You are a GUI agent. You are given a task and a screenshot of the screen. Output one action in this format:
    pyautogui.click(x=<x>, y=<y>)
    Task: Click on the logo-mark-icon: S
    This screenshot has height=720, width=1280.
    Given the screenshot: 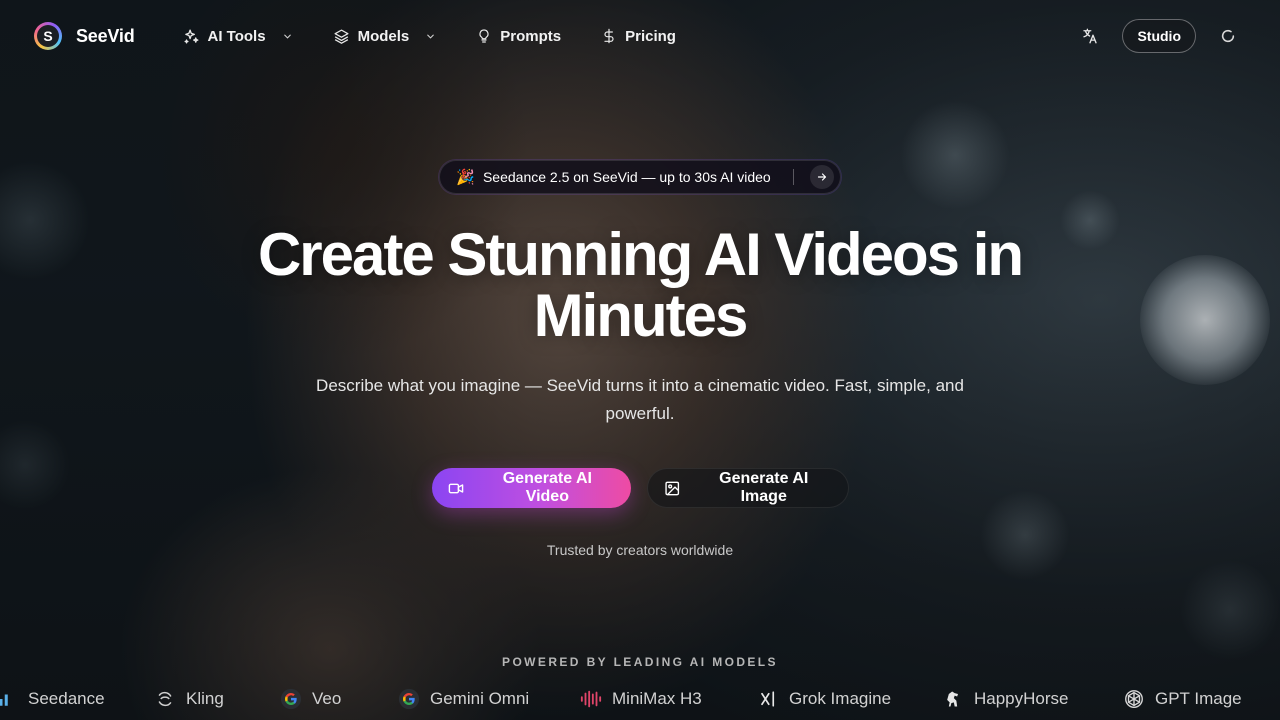 What is the action you would take?
    pyautogui.click(x=48, y=36)
    